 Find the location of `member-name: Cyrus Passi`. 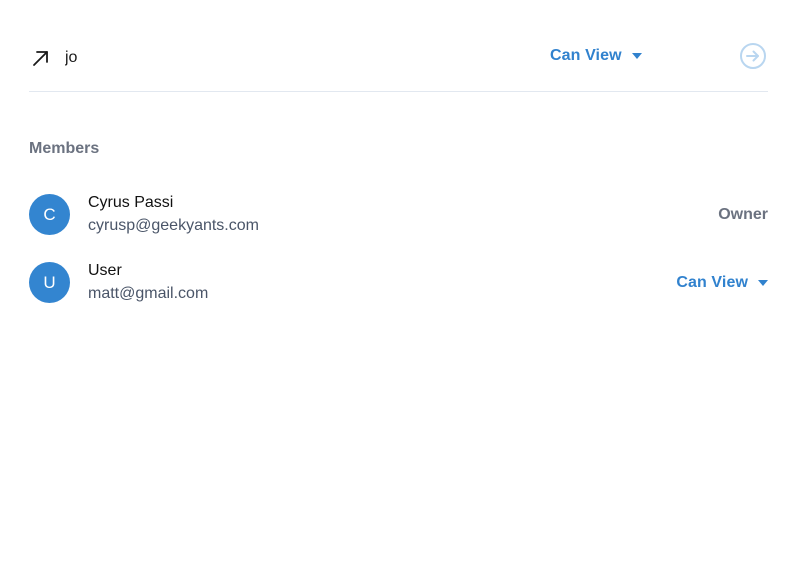

member-name: Cyrus Passi is located at coordinates (131, 202).